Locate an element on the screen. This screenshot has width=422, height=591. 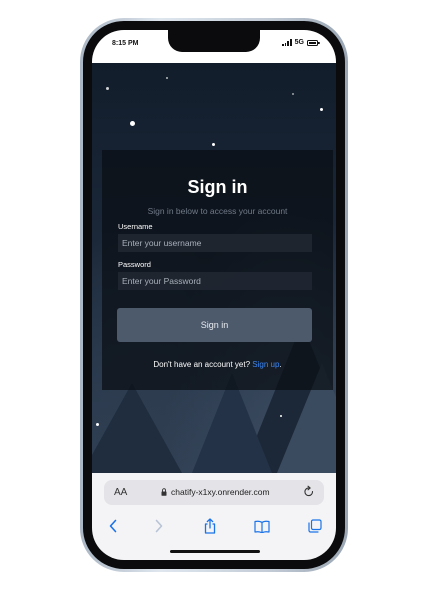
text-size-button: AA is located at coordinates (120, 492).